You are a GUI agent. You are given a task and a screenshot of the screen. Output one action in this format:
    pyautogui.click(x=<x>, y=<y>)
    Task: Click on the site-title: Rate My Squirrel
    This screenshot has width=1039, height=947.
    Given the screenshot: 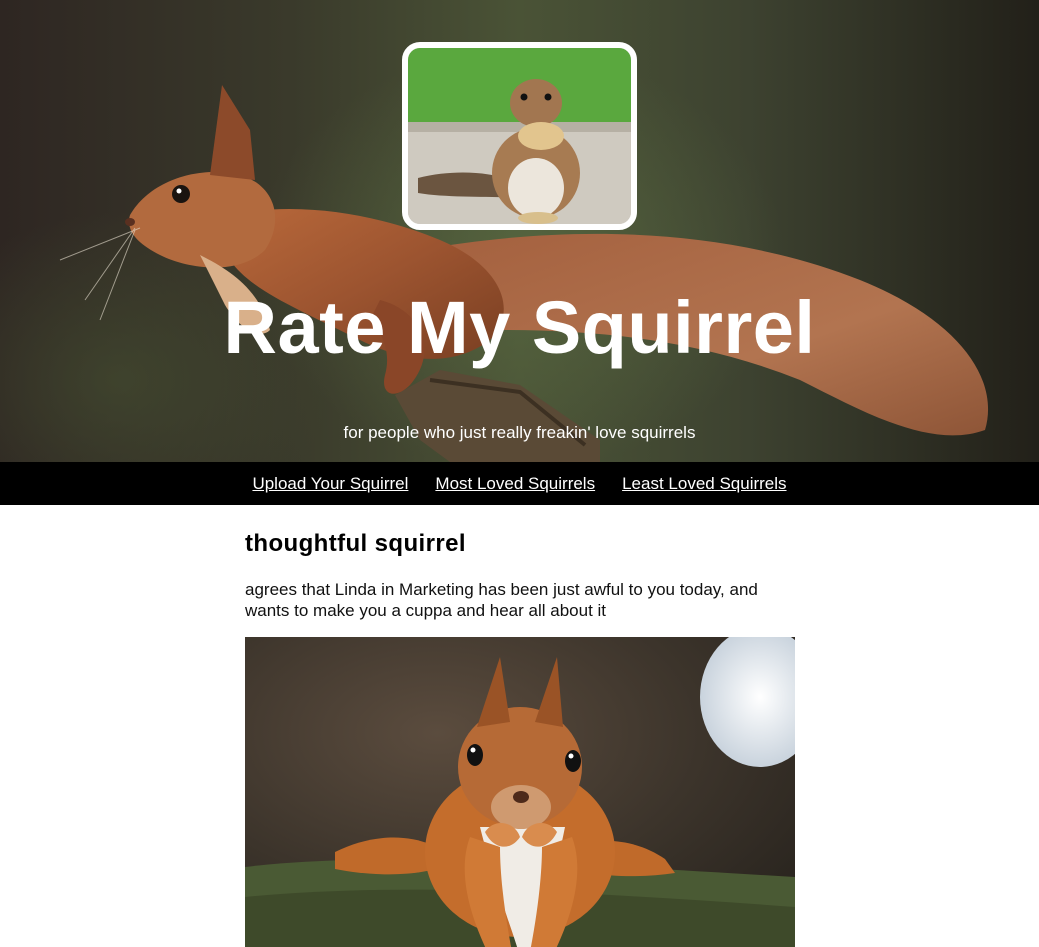 What is the action you would take?
    pyautogui.click(x=519, y=327)
    